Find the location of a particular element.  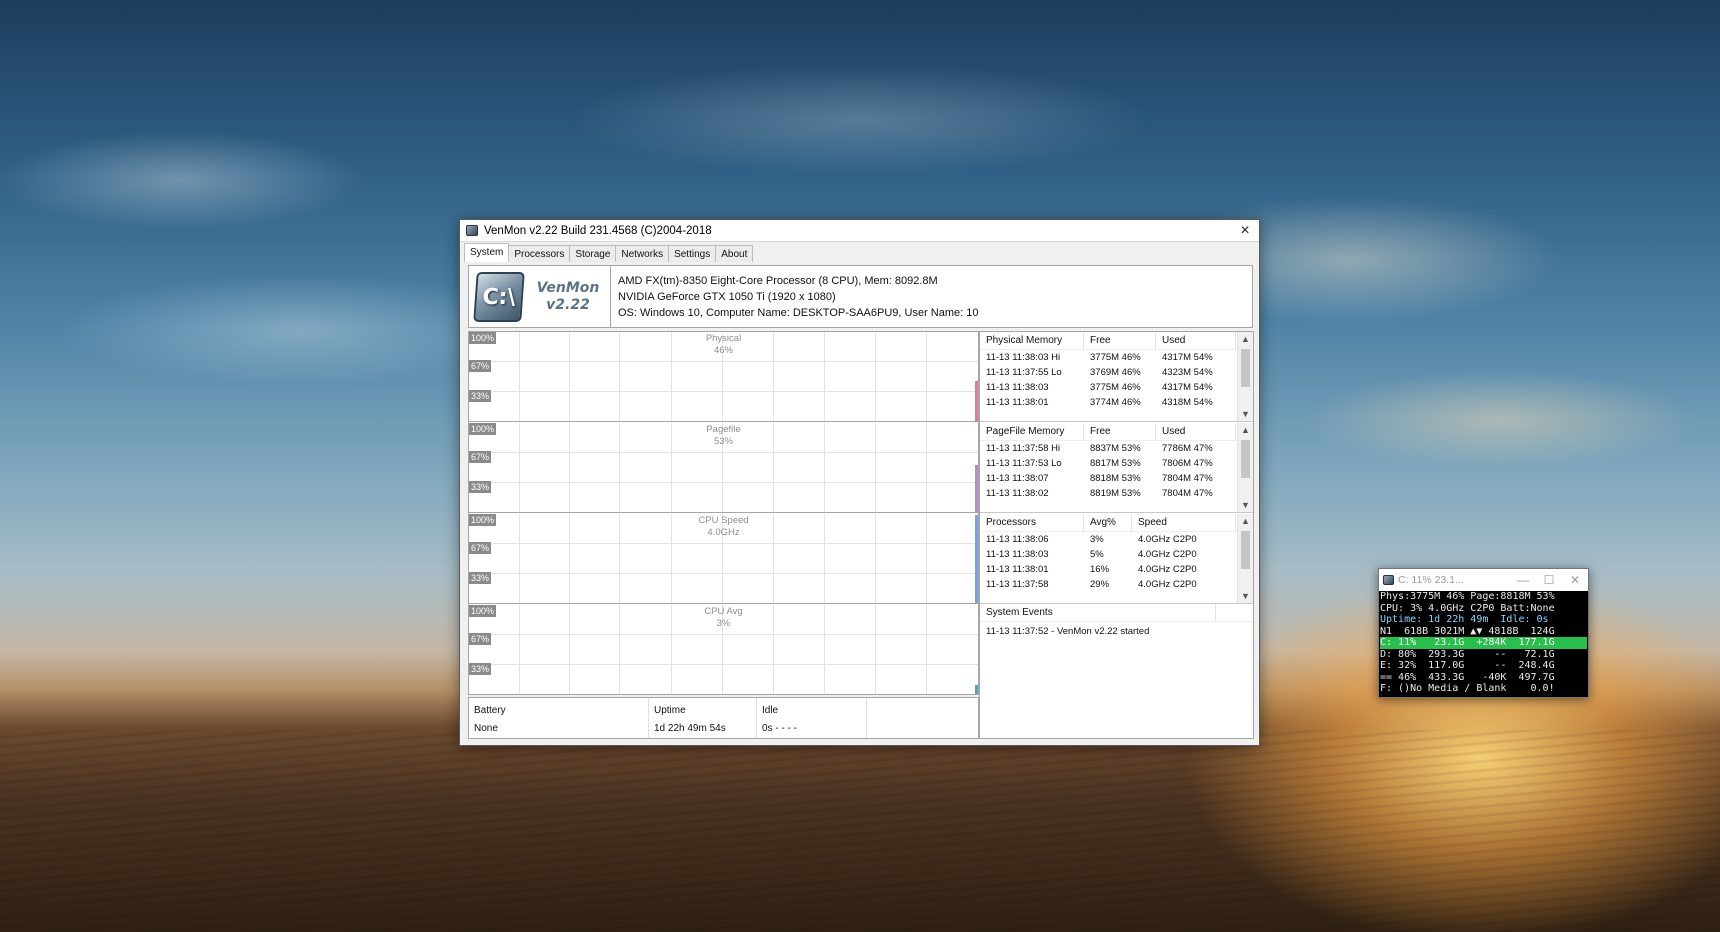

battery-value: None is located at coordinates (486, 728).